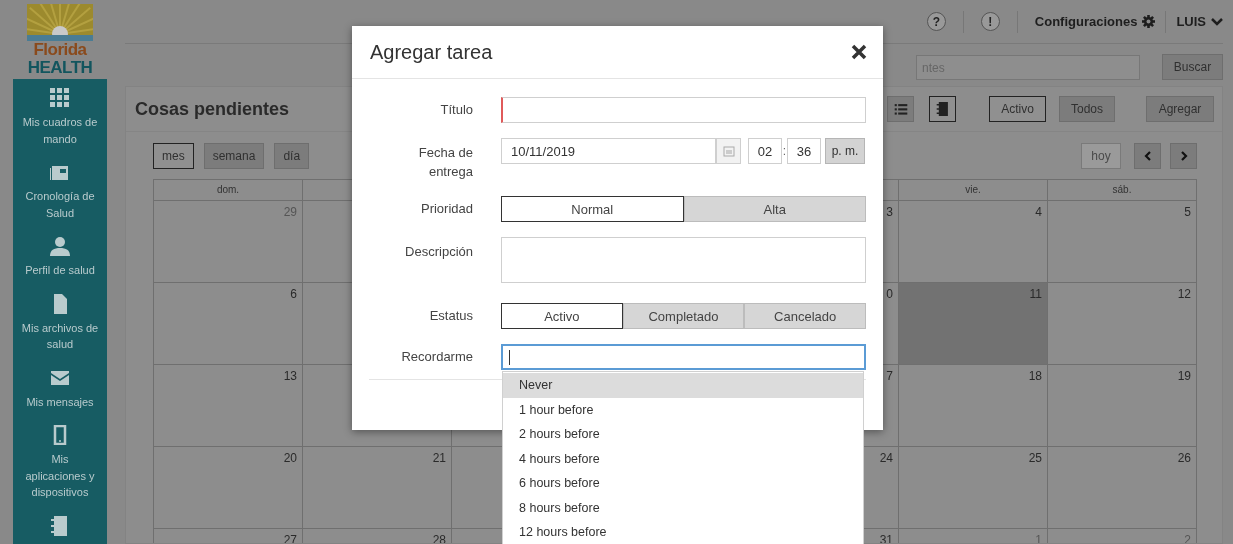  Describe the element at coordinates (683, 385) in the screenshot. I see `dropdown-option: Never` at that location.